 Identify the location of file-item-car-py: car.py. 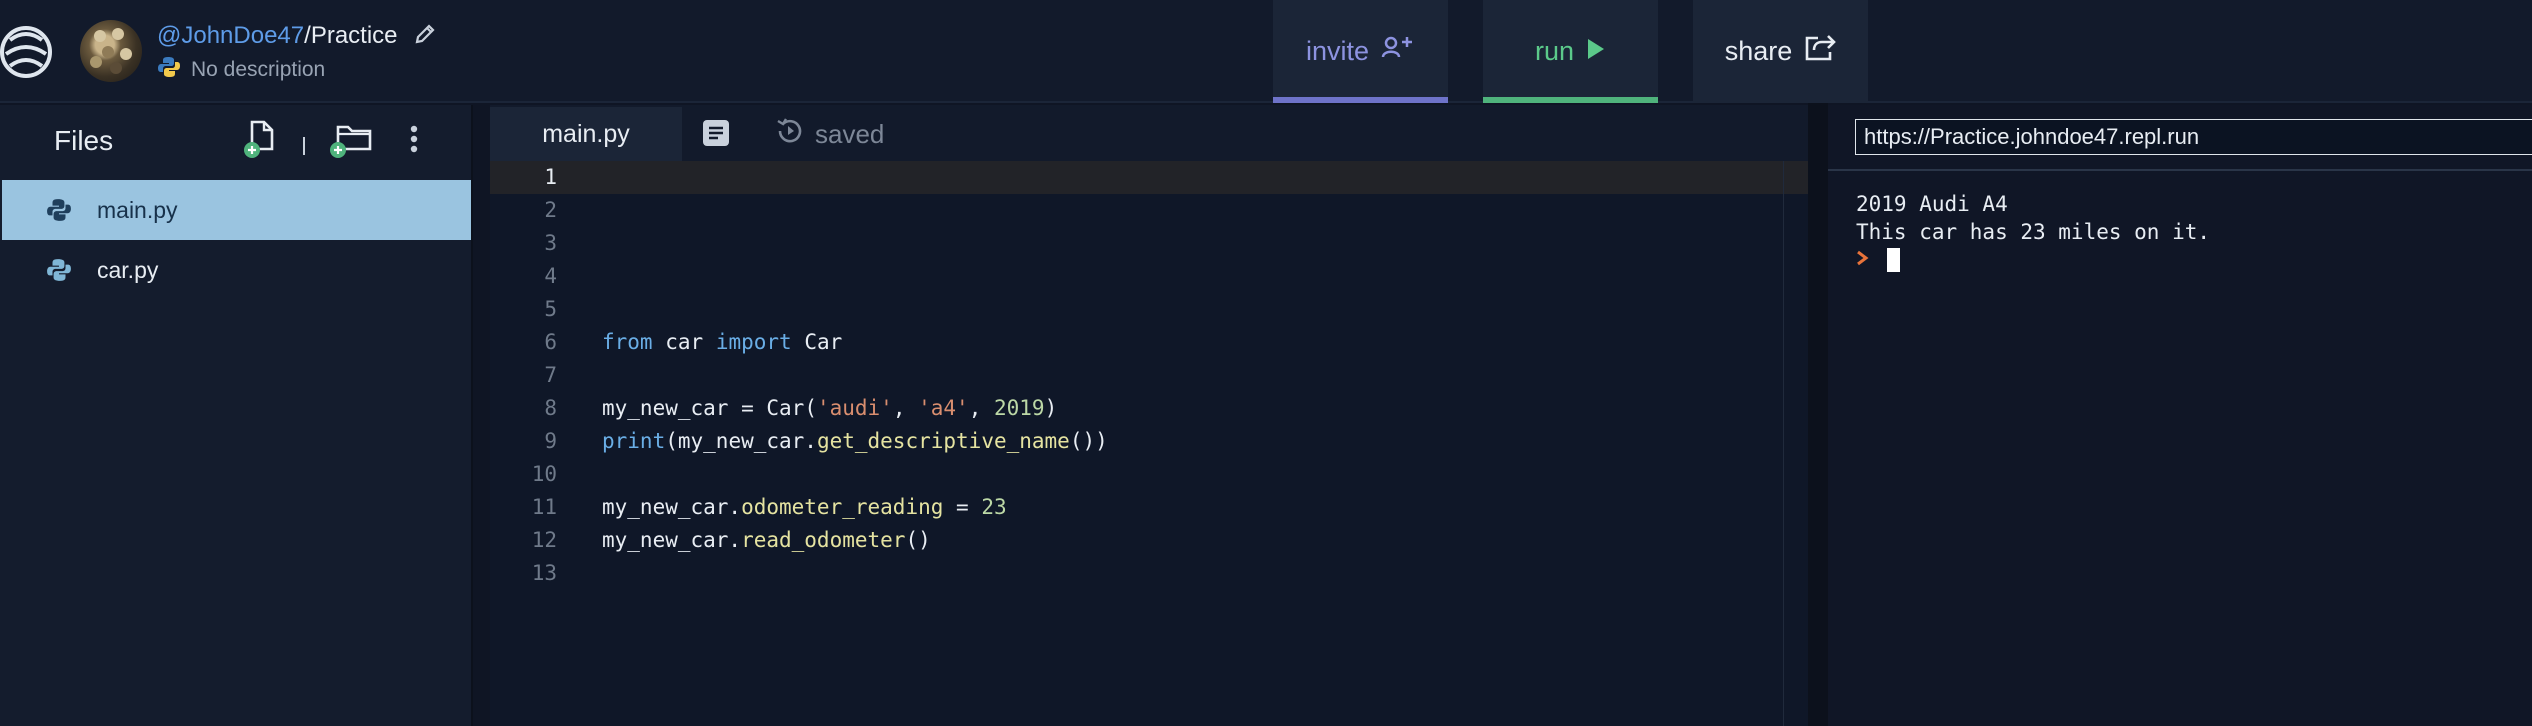
(236, 270).